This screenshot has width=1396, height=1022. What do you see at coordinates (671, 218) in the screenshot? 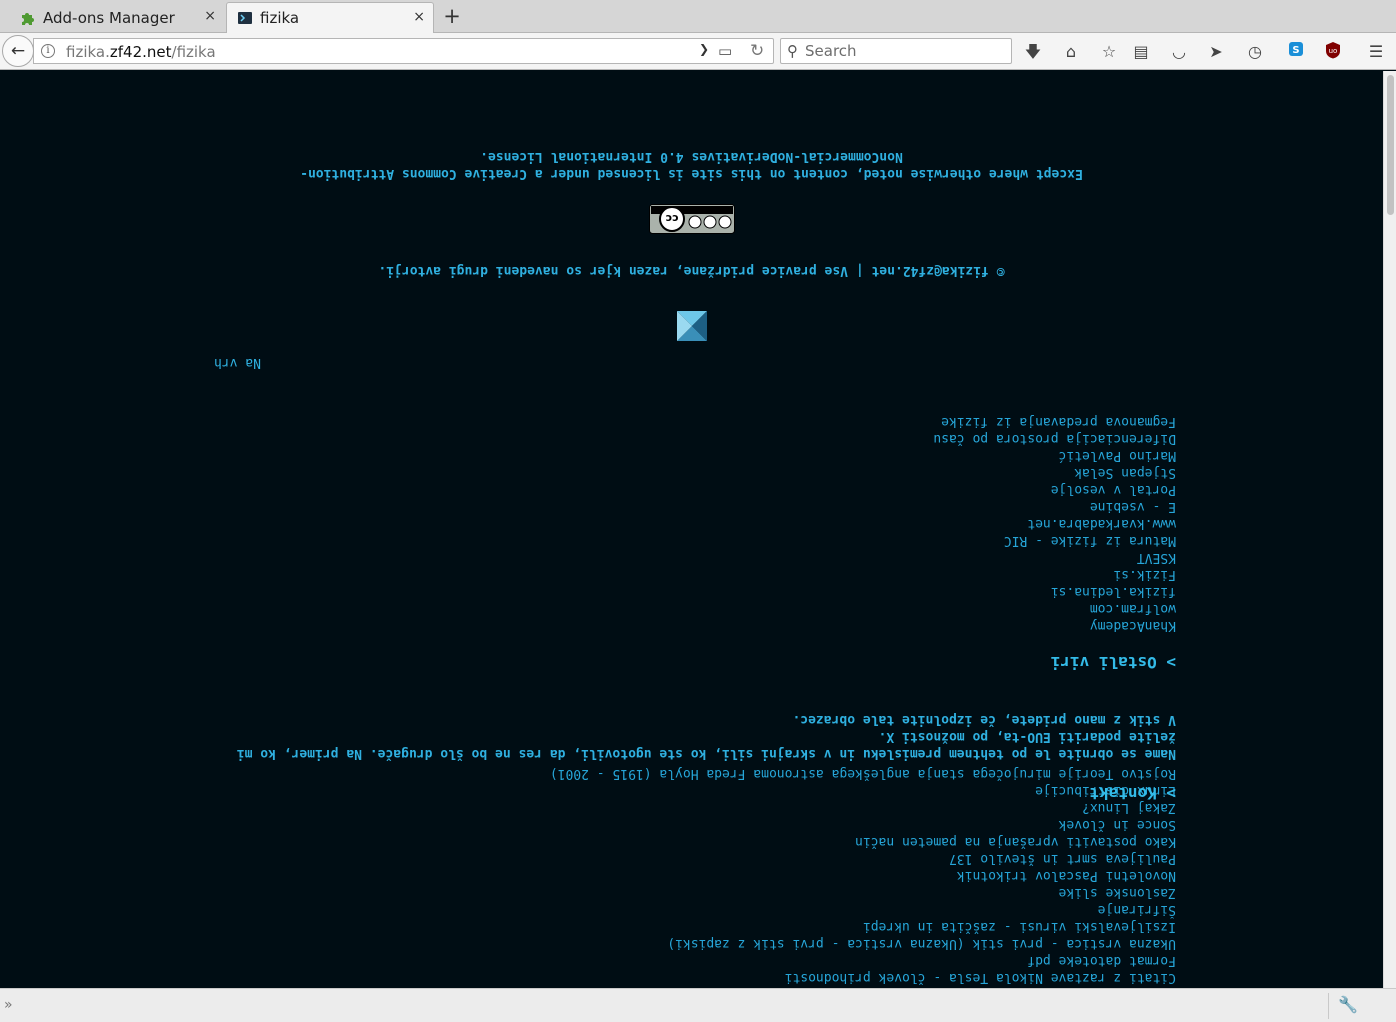
I see `svg-text: cc` at bounding box center [671, 218].